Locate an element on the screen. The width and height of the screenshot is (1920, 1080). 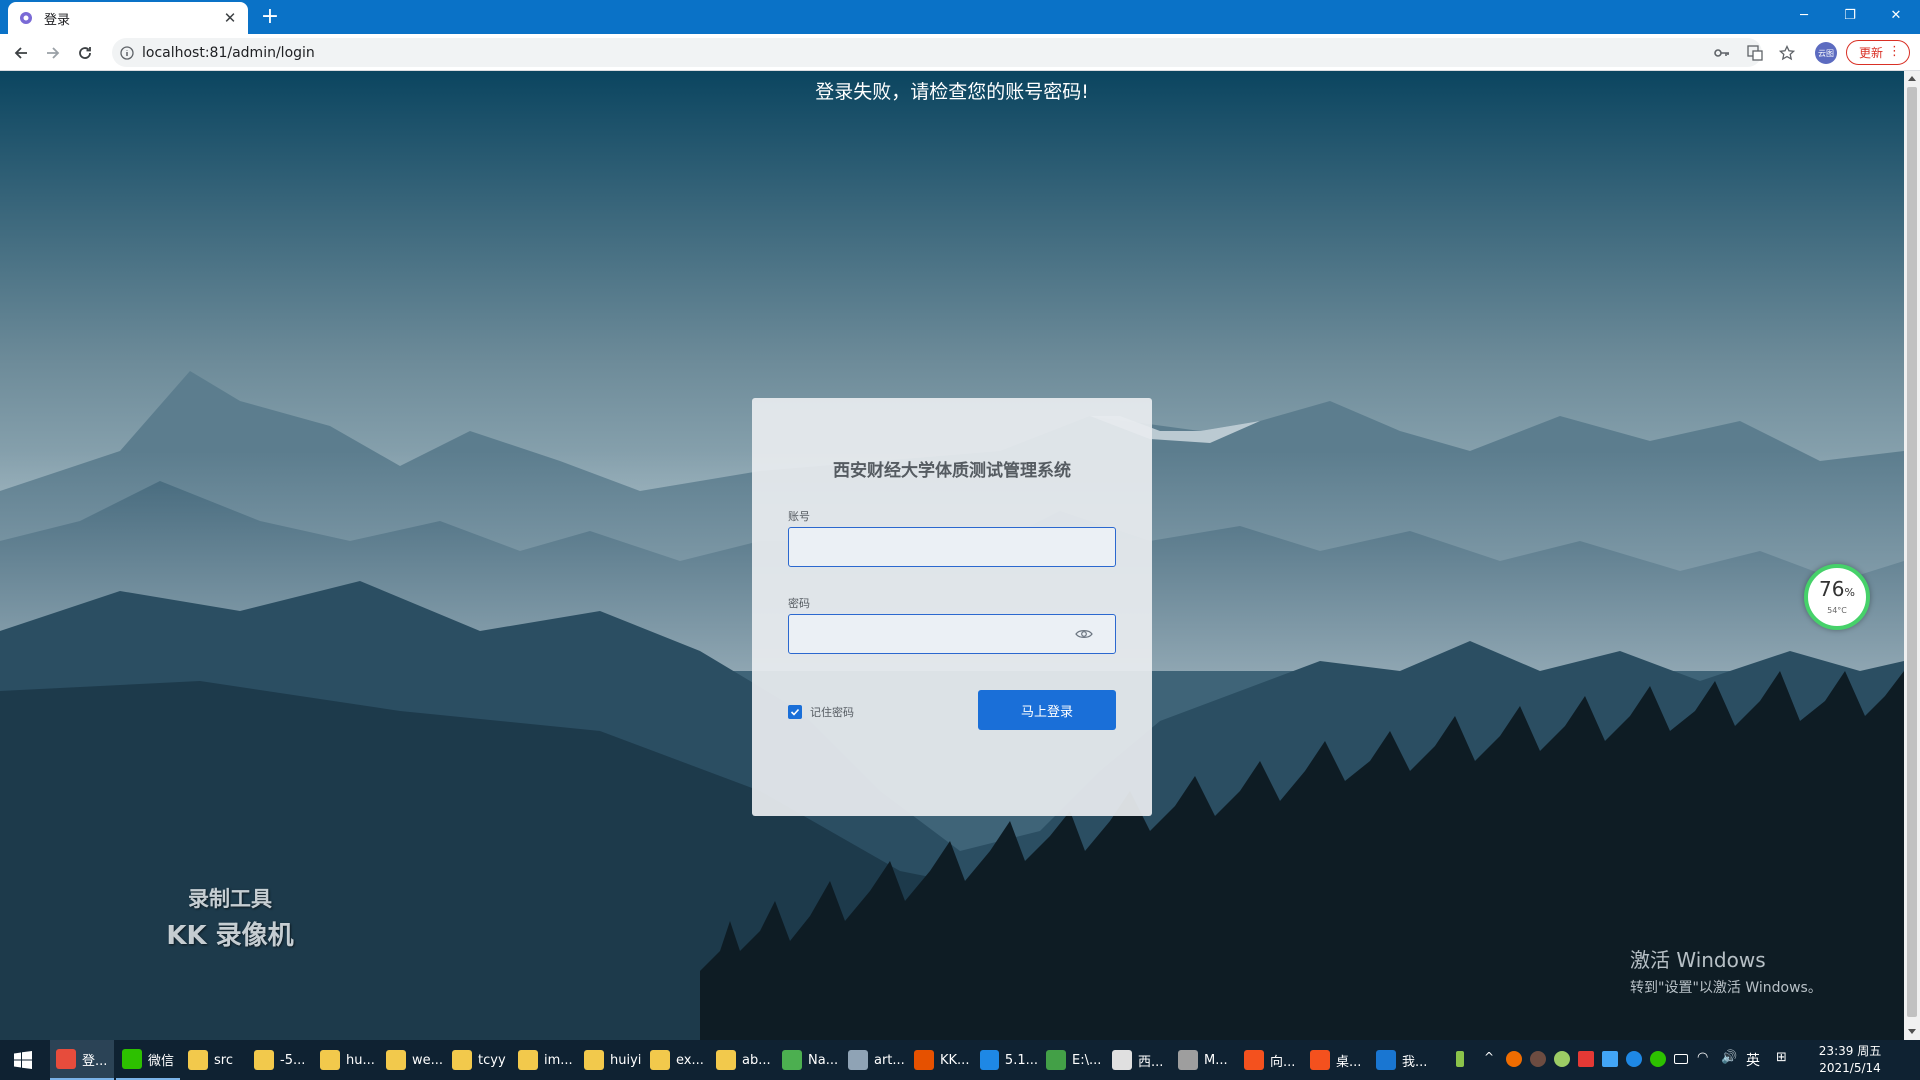
info-icon is located at coordinates (127, 52).